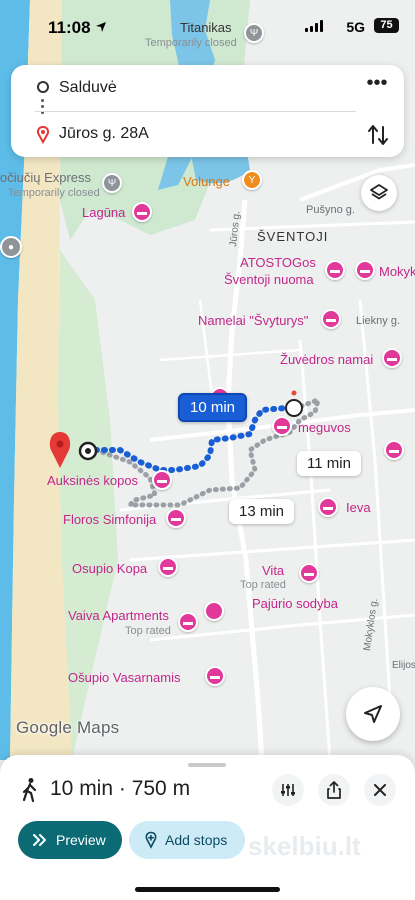 Image resolution: width=415 pixels, height=900 pixels. Describe the element at coordinates (69, 27) in the screenshot. I see `status-time: 11:08` at that location.